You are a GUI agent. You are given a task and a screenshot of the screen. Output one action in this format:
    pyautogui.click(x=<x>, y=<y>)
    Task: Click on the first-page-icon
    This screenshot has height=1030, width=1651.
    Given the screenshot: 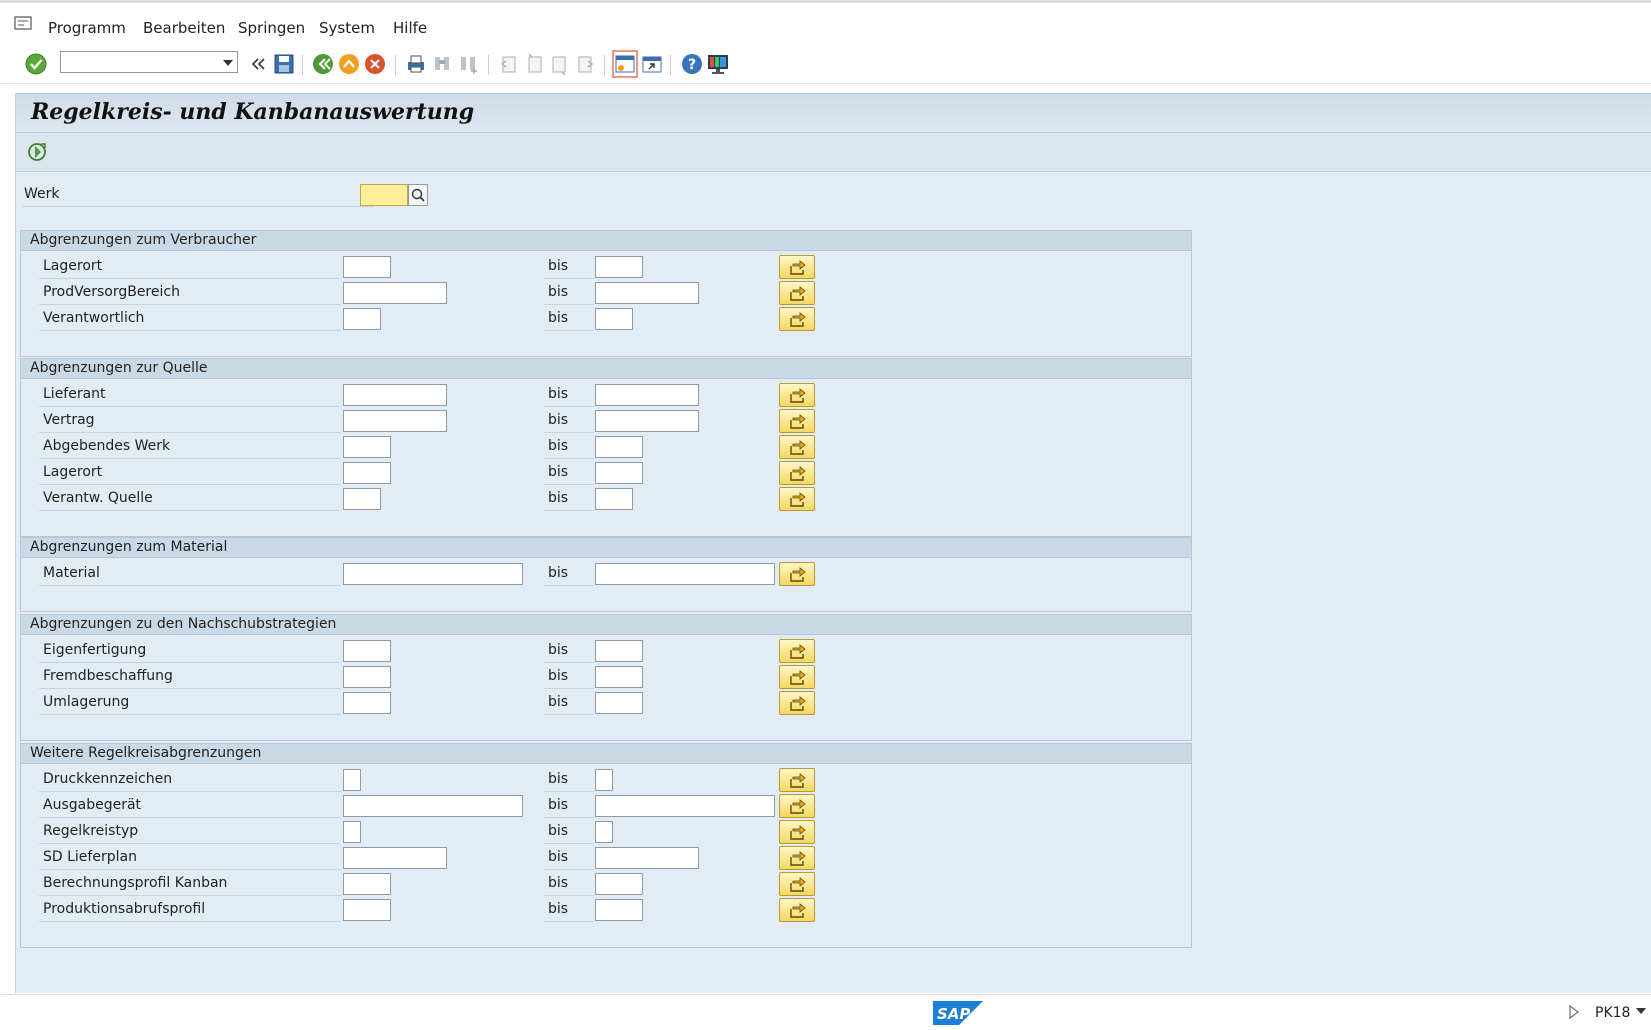 What is the action you would take?
    pyautogui.click(x=508, y=64)
    